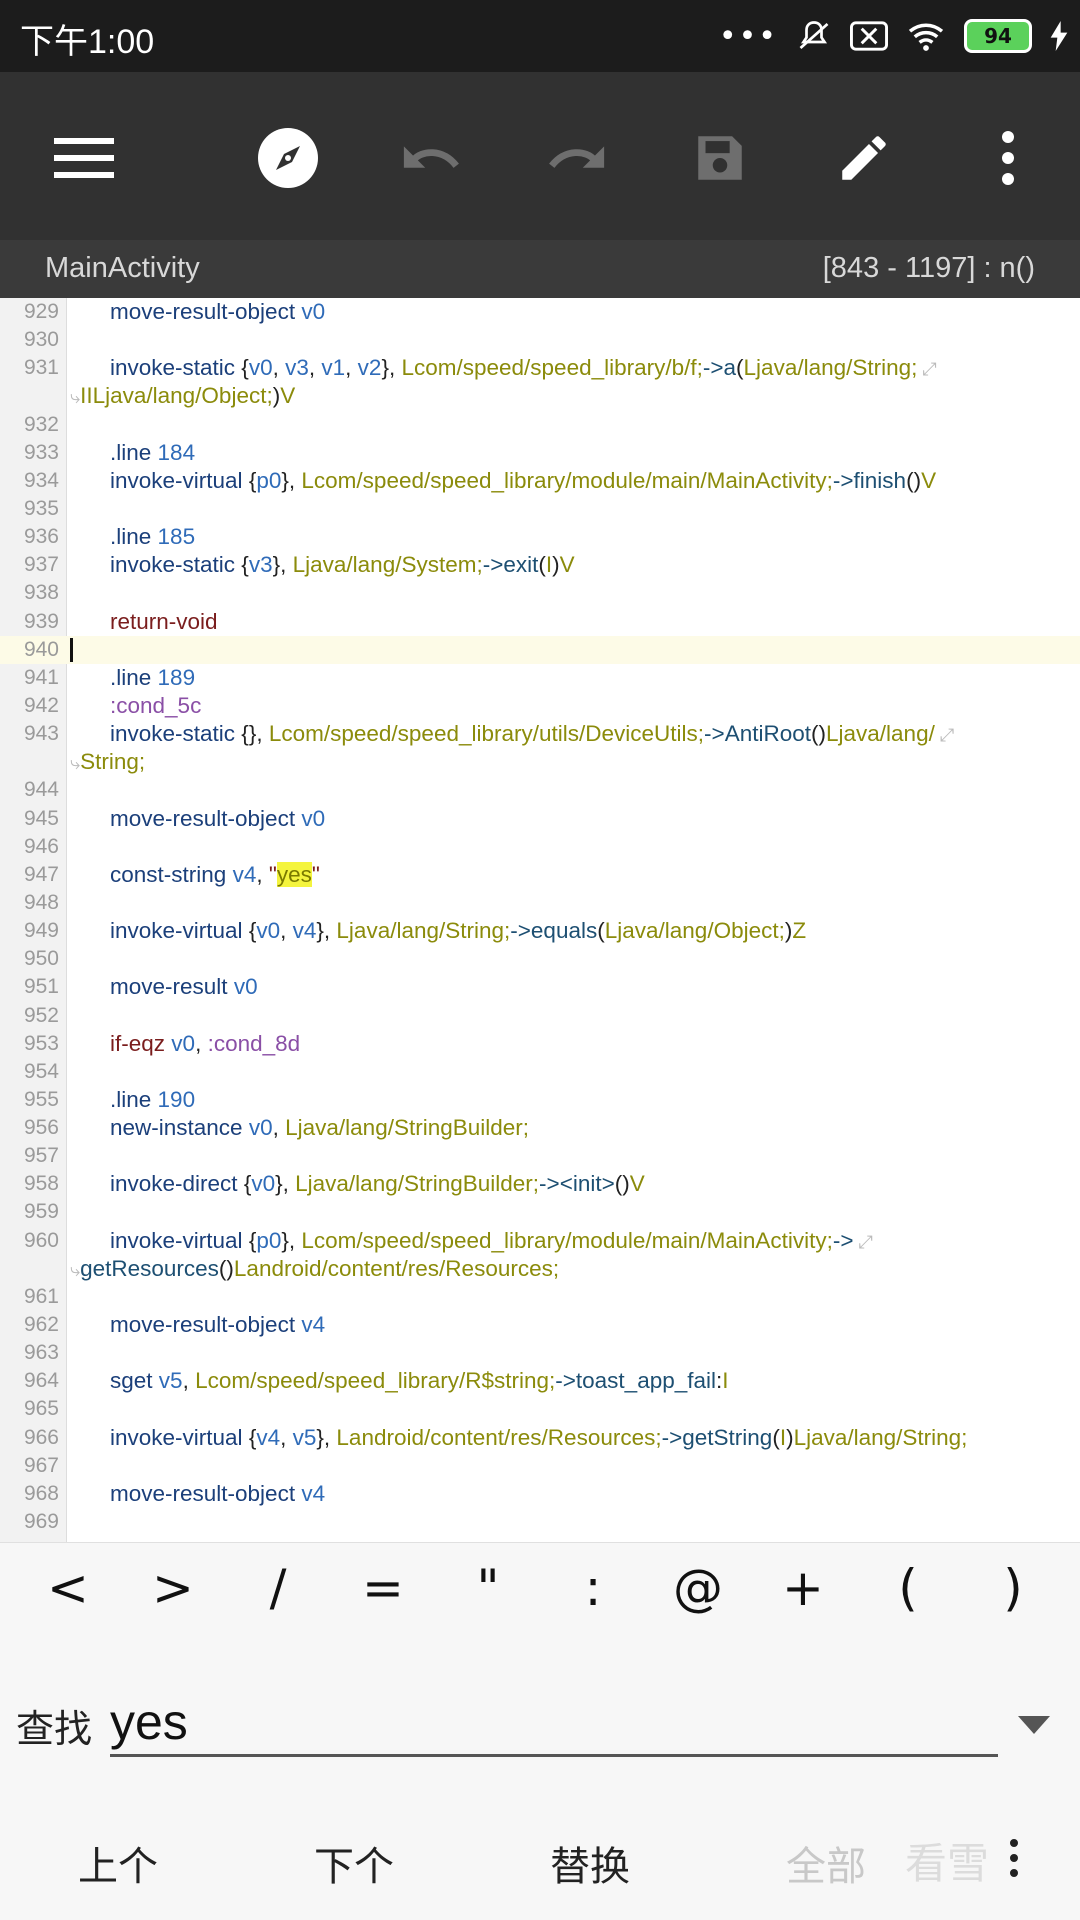 The image size is (1080, 1920). I want to click on code-token: (, so click(776, 1437).